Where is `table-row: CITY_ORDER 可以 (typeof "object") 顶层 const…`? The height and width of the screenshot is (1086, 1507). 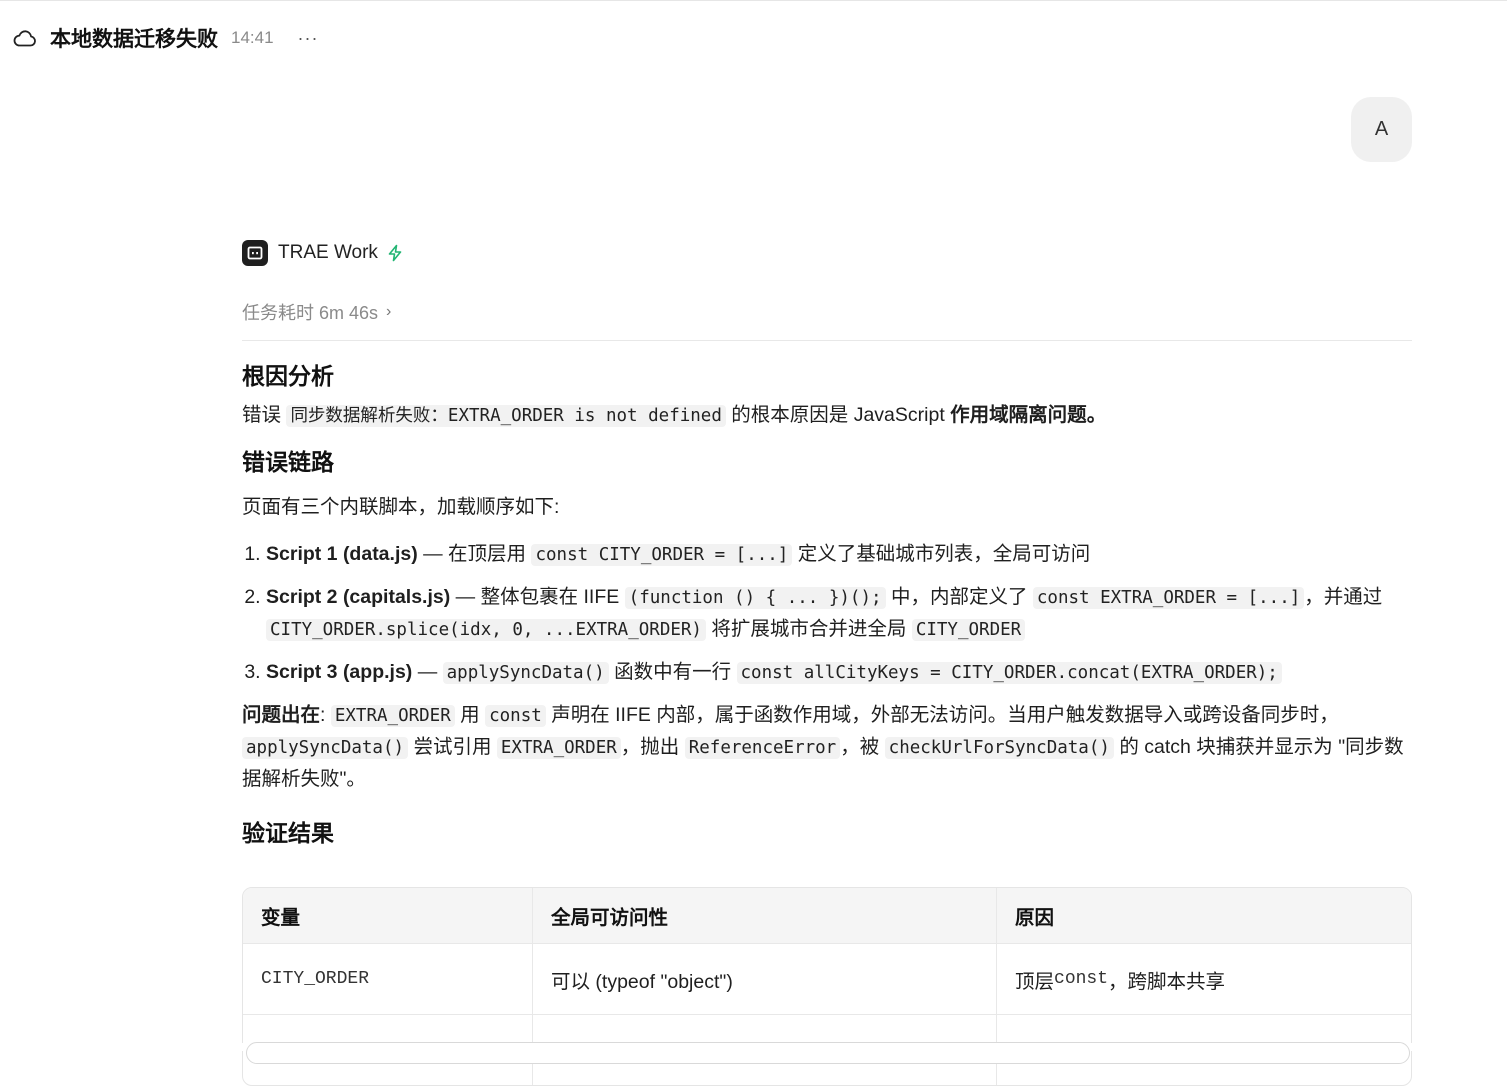 table-row: CITY_ORDER 可以 (typeof "object") 顶层 const… is located at coordinates (827, 979).